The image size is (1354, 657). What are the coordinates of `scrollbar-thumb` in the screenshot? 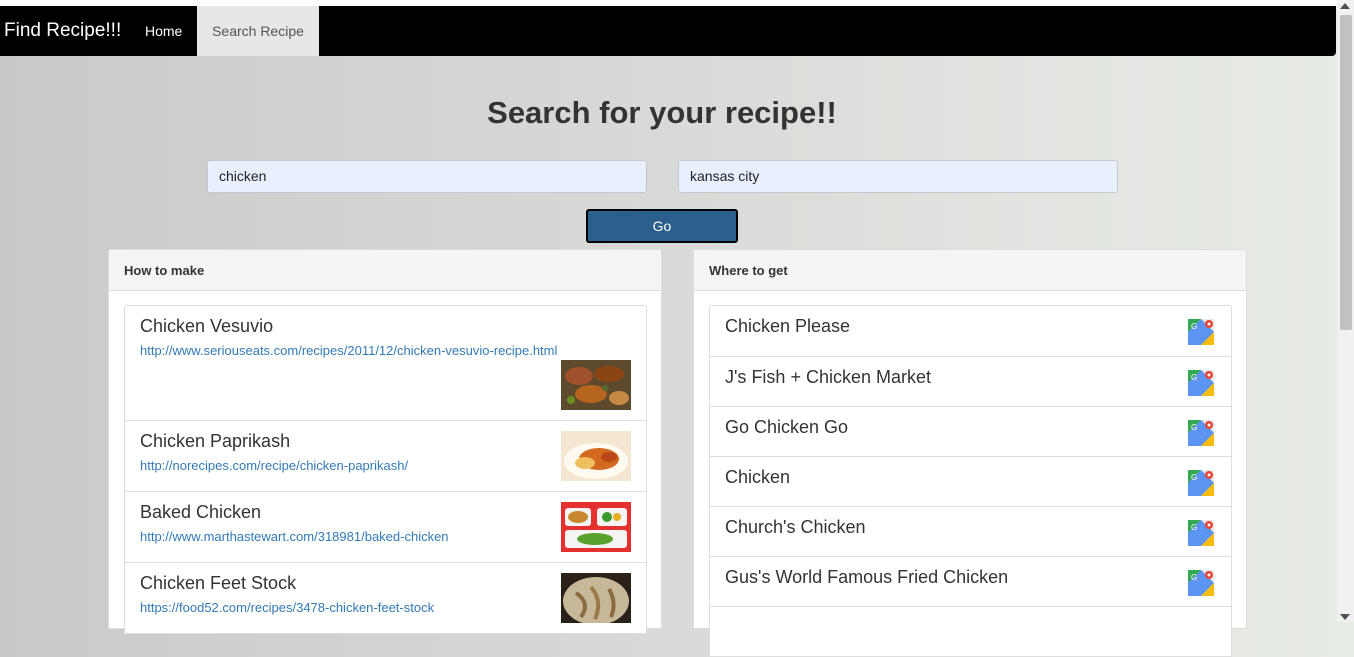 It's located at (1346, 172).